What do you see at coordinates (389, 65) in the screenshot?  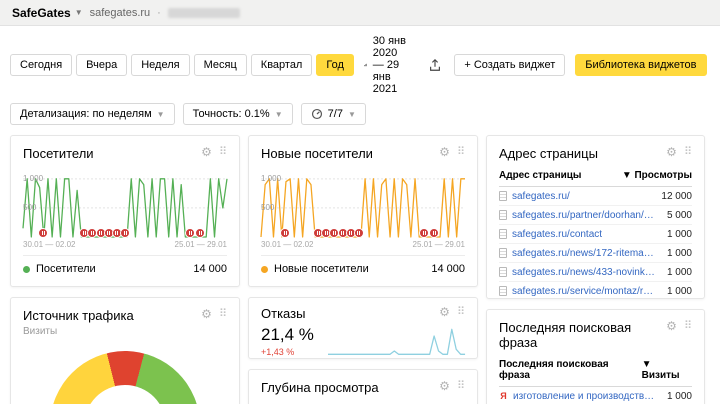 I see `date-range-label: 30 янв 2020 — 29 янв 2021` at bounding box center [389, 65].